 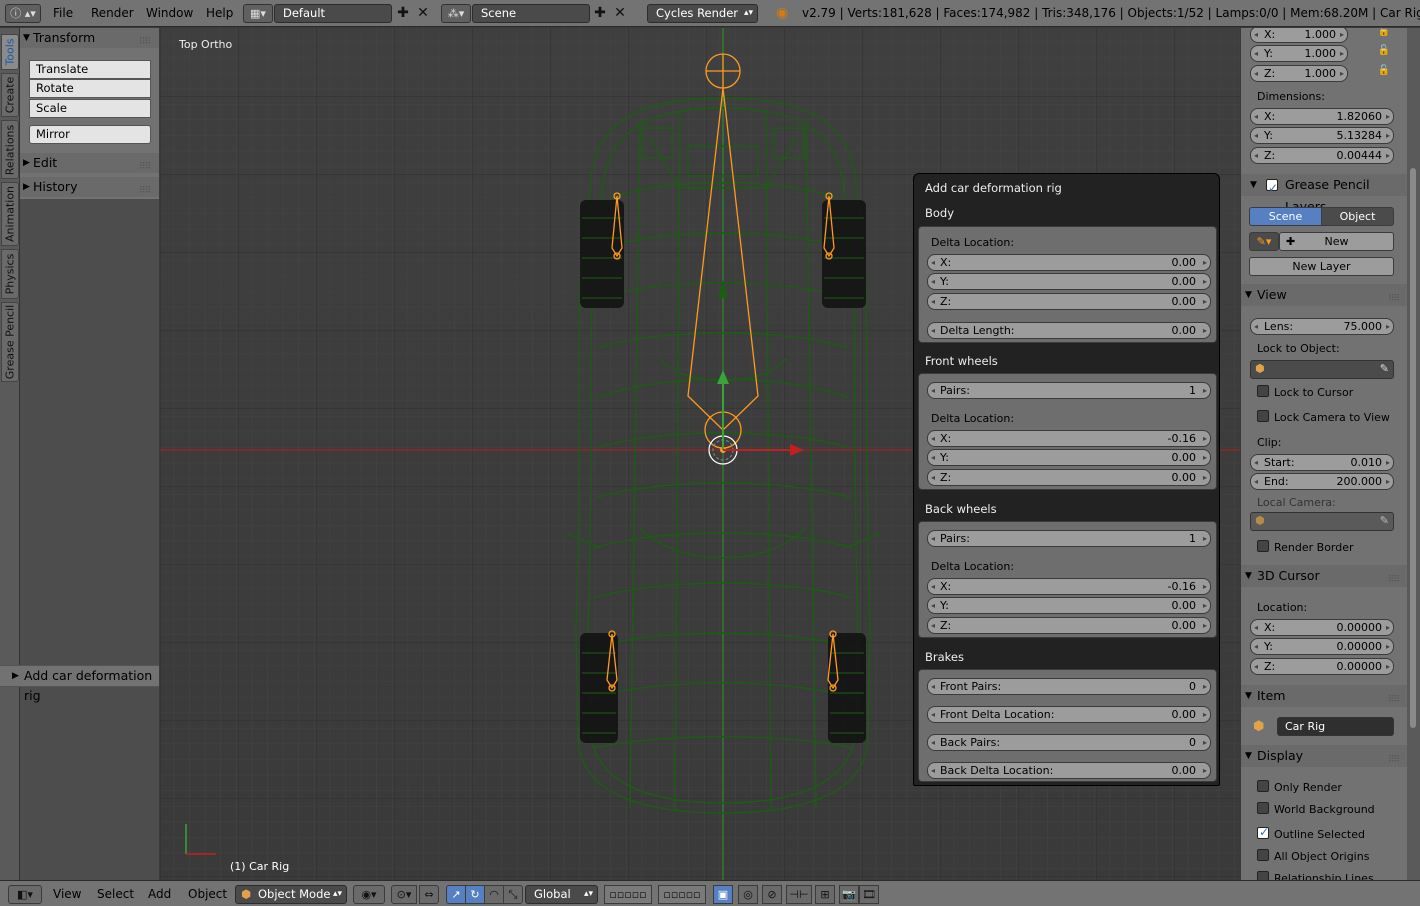 I want to click on render-border-checkbox, so click(x=1263, y=546).